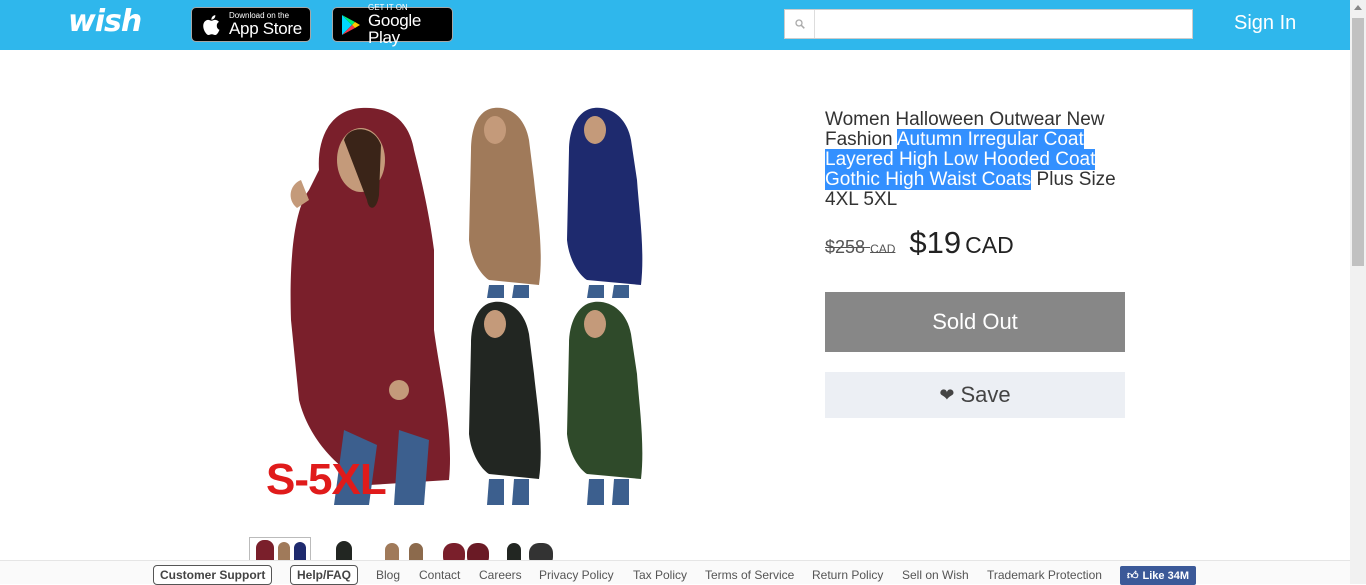 The image size is (1366, 585). Describe the element at coordinates (975, 395) in the screenshot. I see `save-button: ❤ Save` at that location.